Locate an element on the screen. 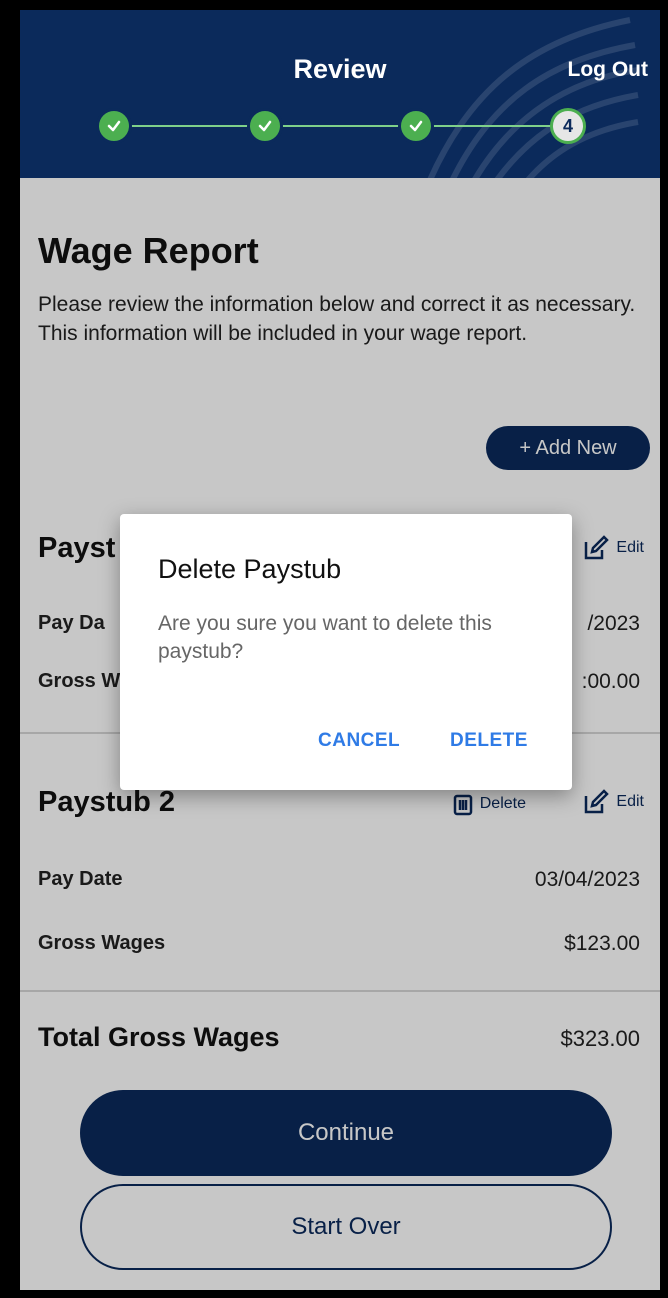 The height and width of the screenshot is (1298, 668). logout-button: Log Out is located at coordinates (608, 70).